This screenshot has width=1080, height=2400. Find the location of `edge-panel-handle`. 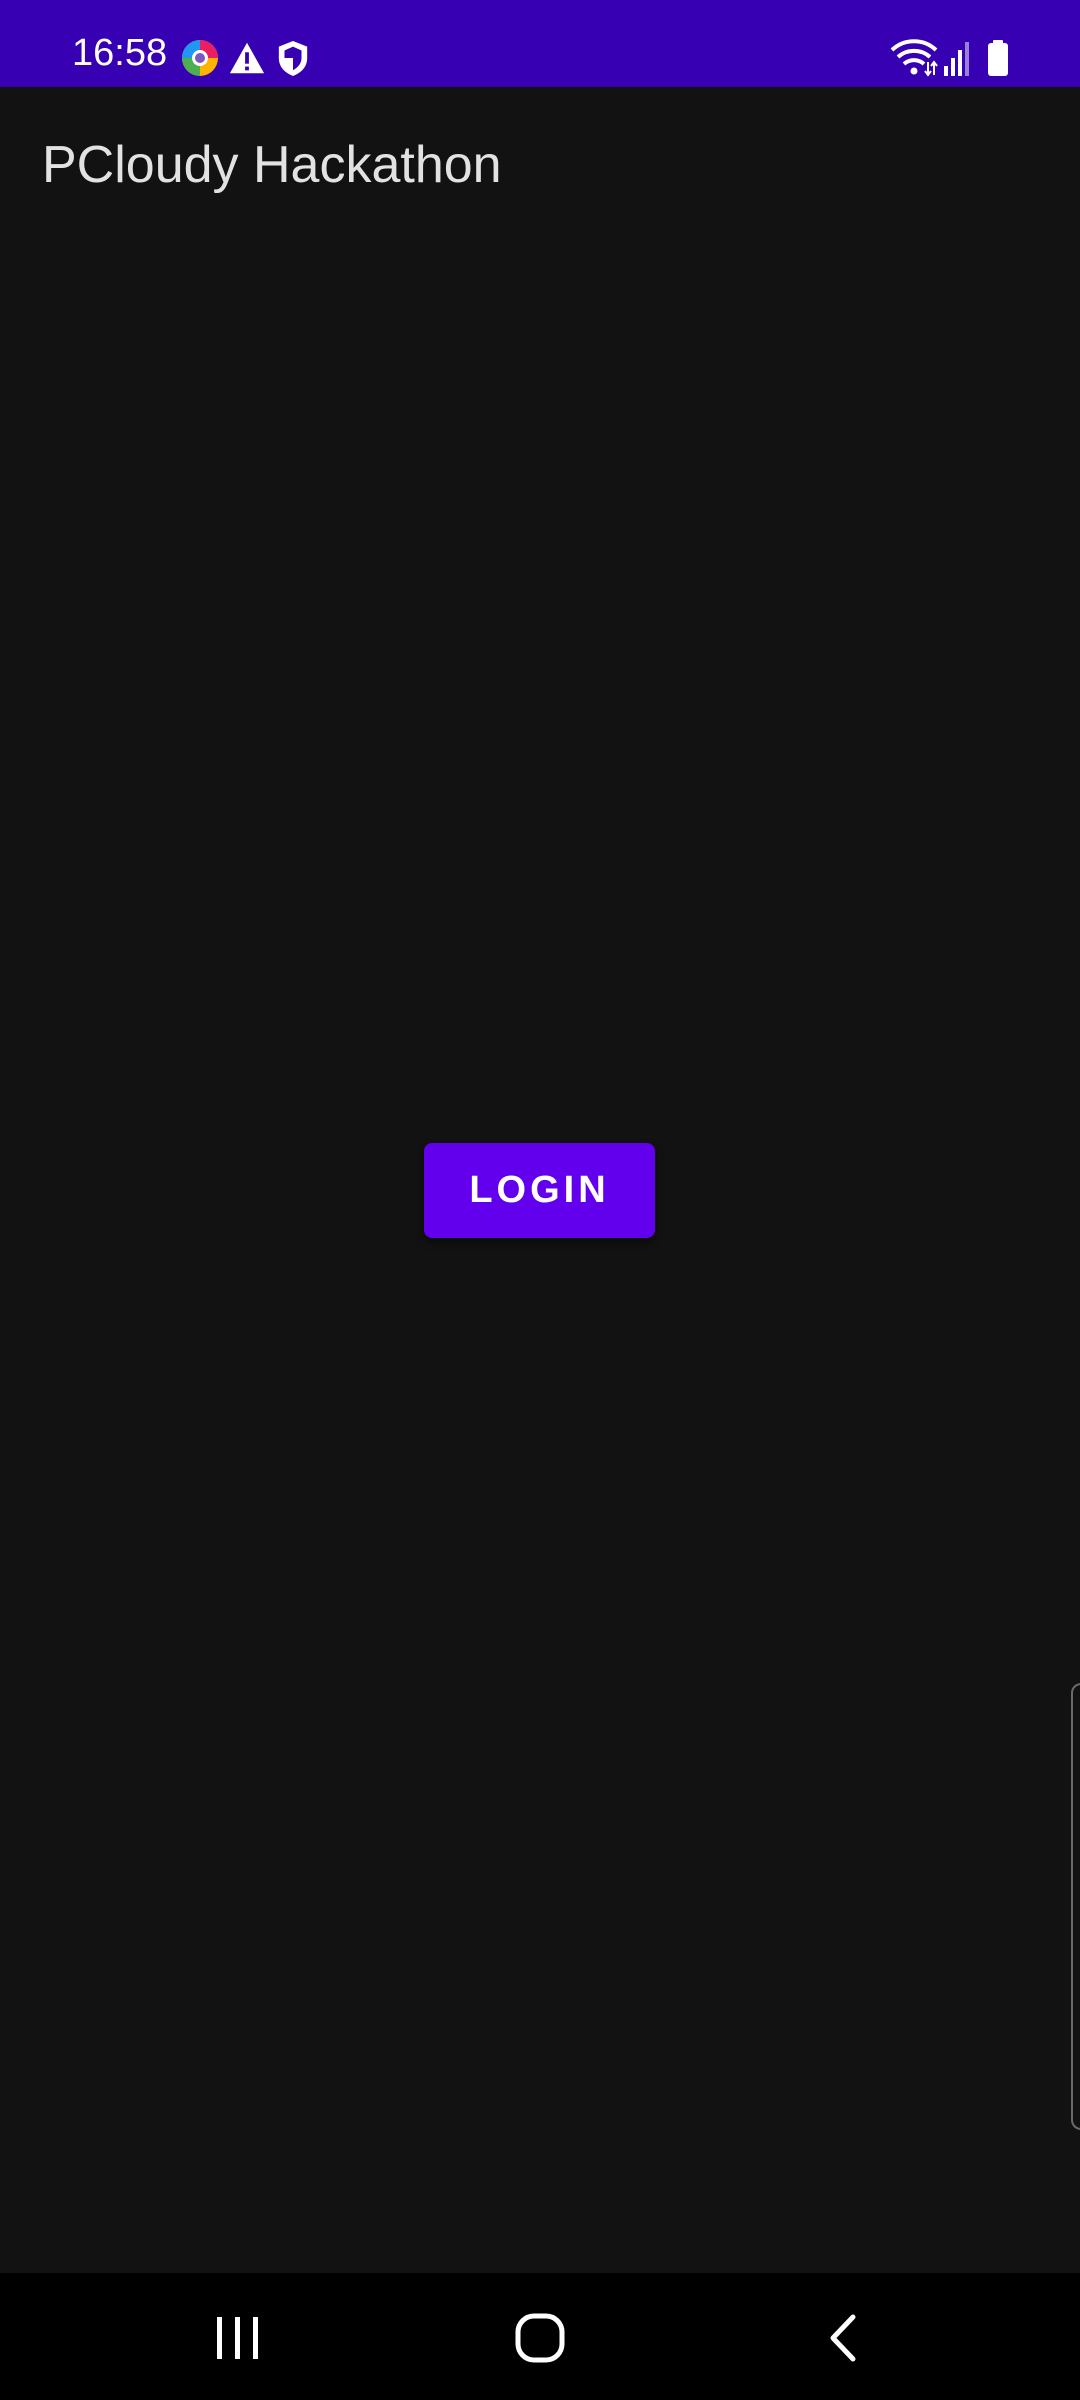

edge-panel-handle is located at coordinates (1075, 1906).